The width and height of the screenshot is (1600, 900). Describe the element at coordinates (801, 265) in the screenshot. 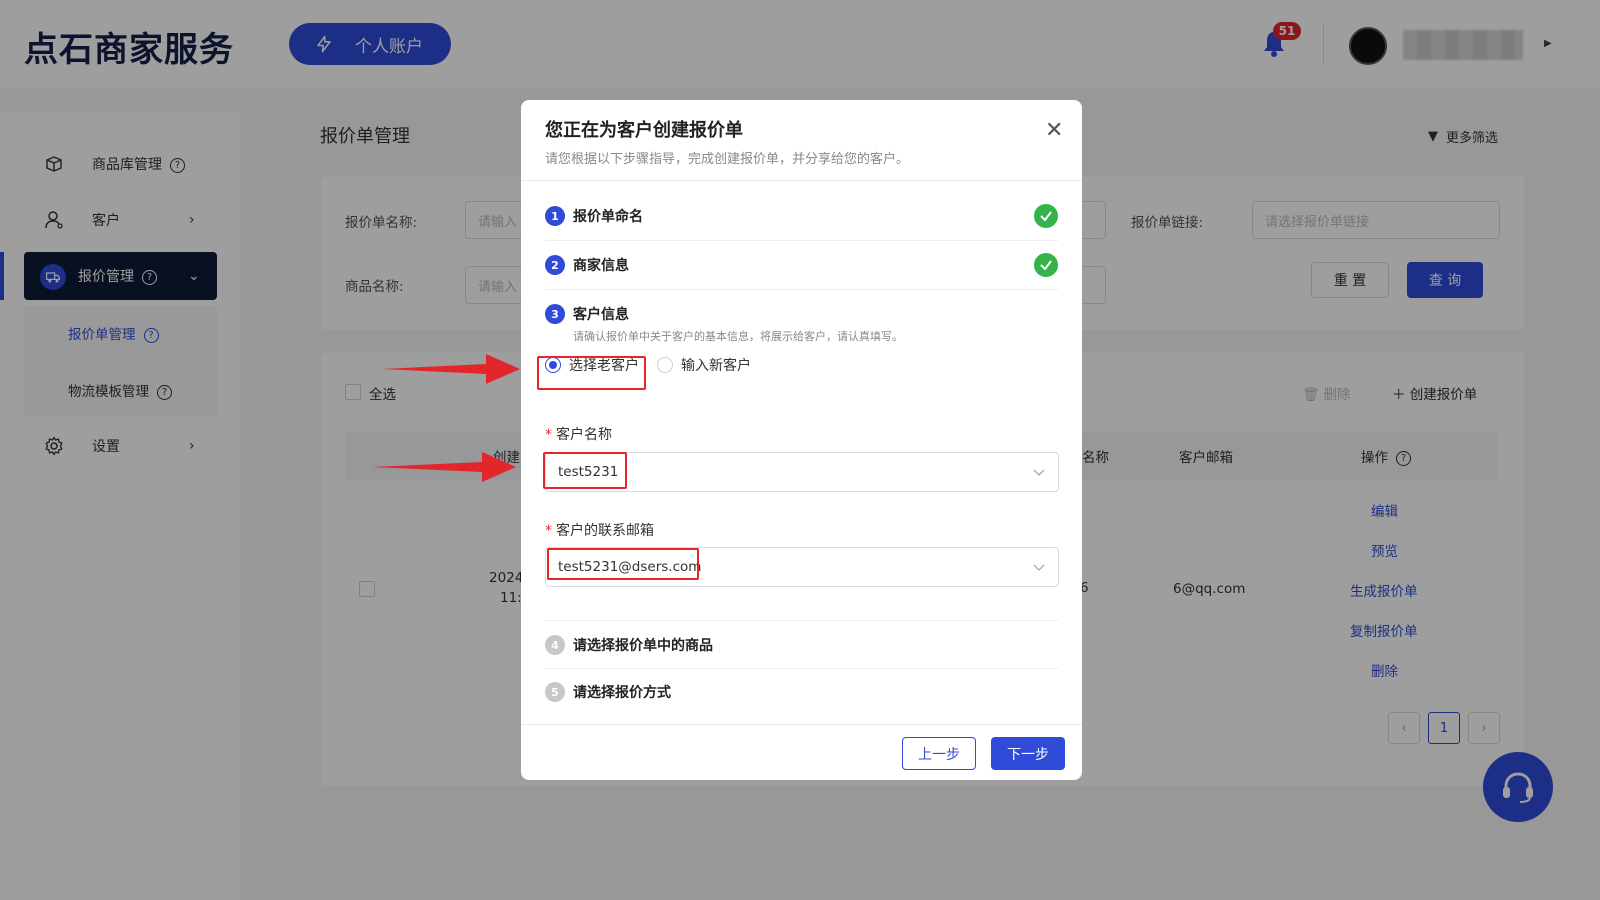

I see `step-merchant-info: 2 商家信息` at that location.